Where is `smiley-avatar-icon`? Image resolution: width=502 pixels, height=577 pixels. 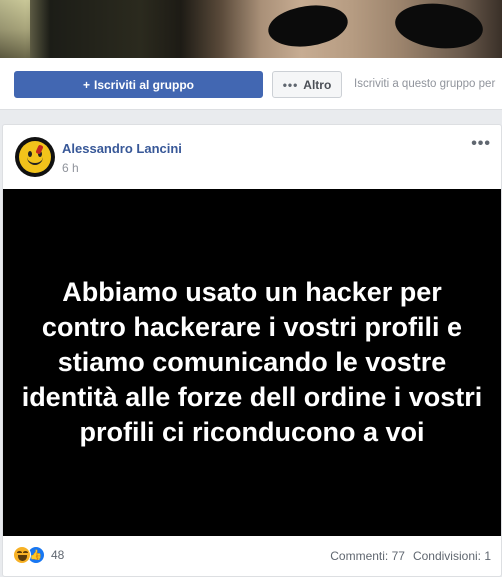 smiley-avatar-icon is located at coordinates (35, 157).